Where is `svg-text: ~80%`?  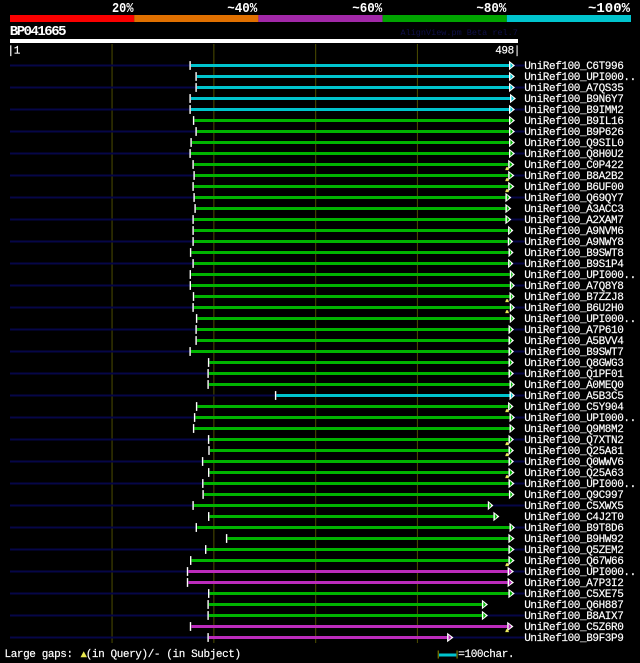 svg-text: ~80% is located at coordinates (491, 9).